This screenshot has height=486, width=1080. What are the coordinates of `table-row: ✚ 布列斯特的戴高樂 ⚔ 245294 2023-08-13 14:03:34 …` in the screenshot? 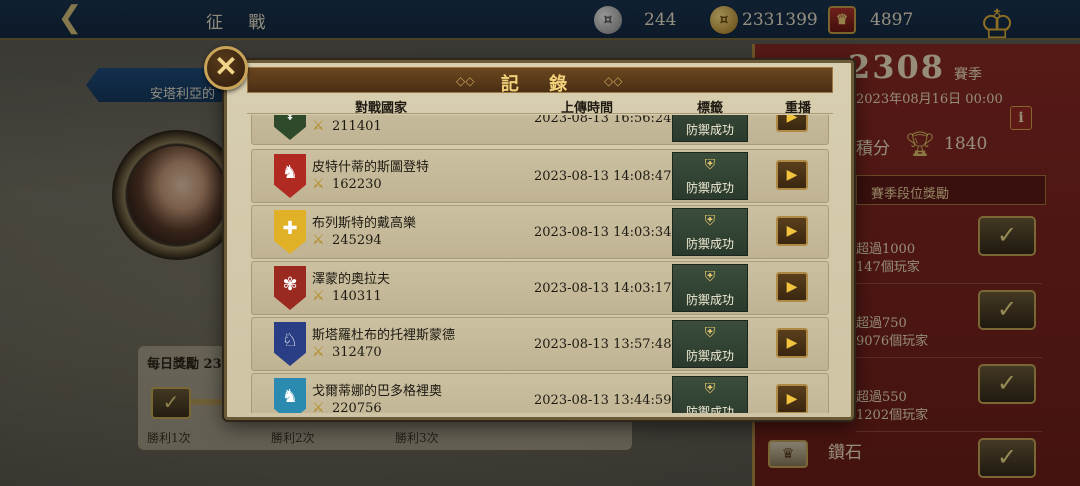 It's located at (540, 232).